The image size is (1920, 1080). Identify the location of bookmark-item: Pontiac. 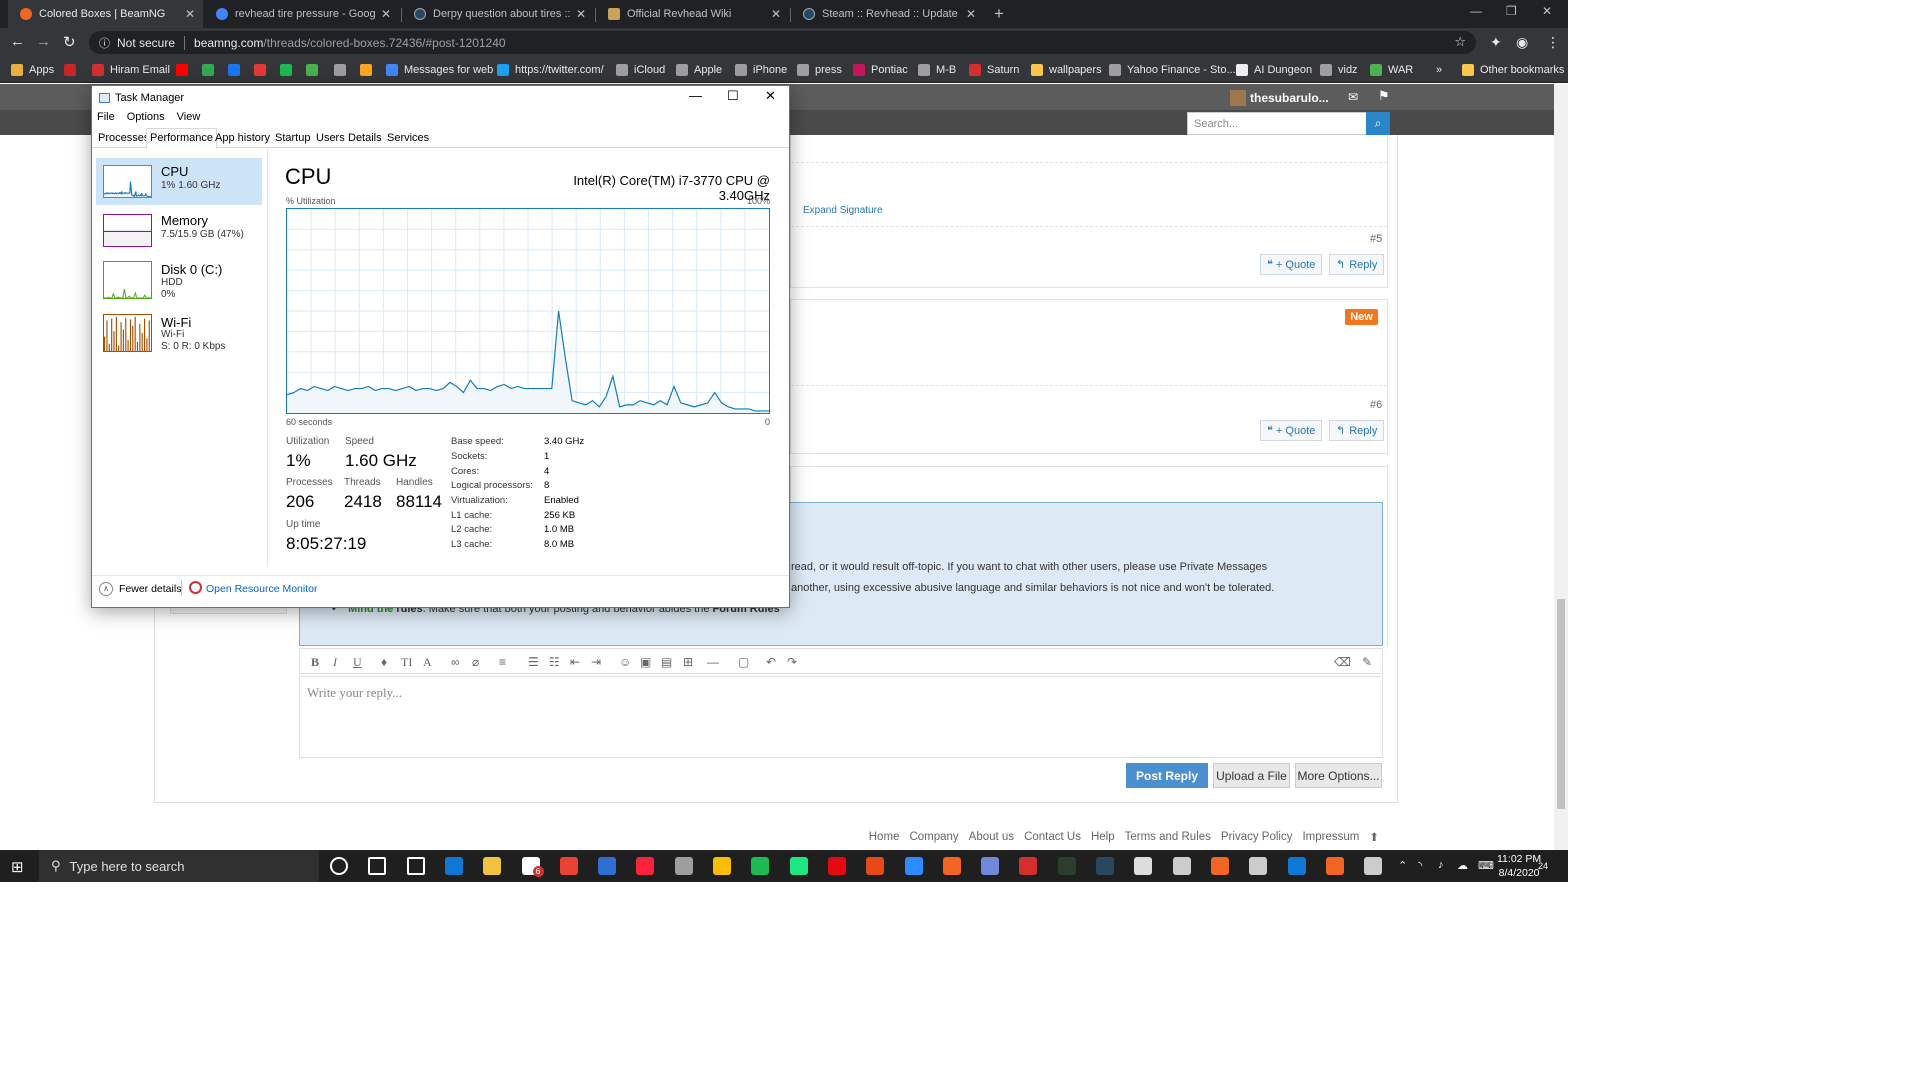
(880, 70).